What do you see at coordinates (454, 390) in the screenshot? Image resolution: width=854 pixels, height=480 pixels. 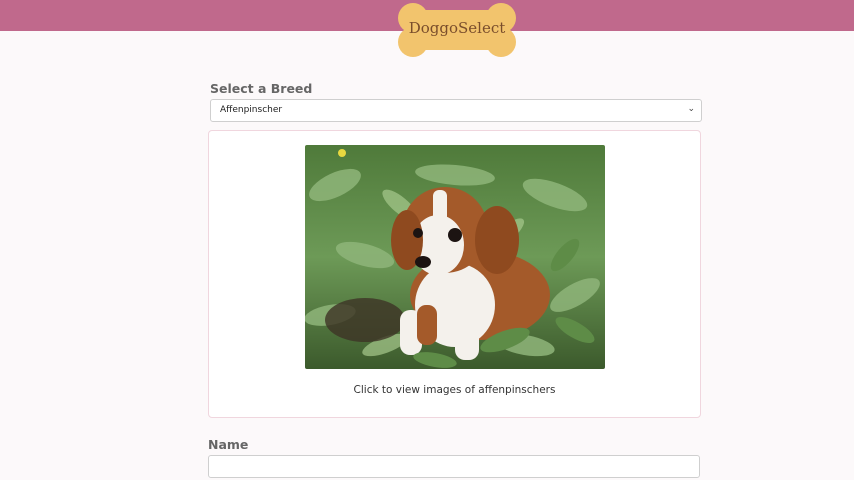 I see `breed-card-caption: Click to view images of affenpinschers` at bounding box center [454, 390].